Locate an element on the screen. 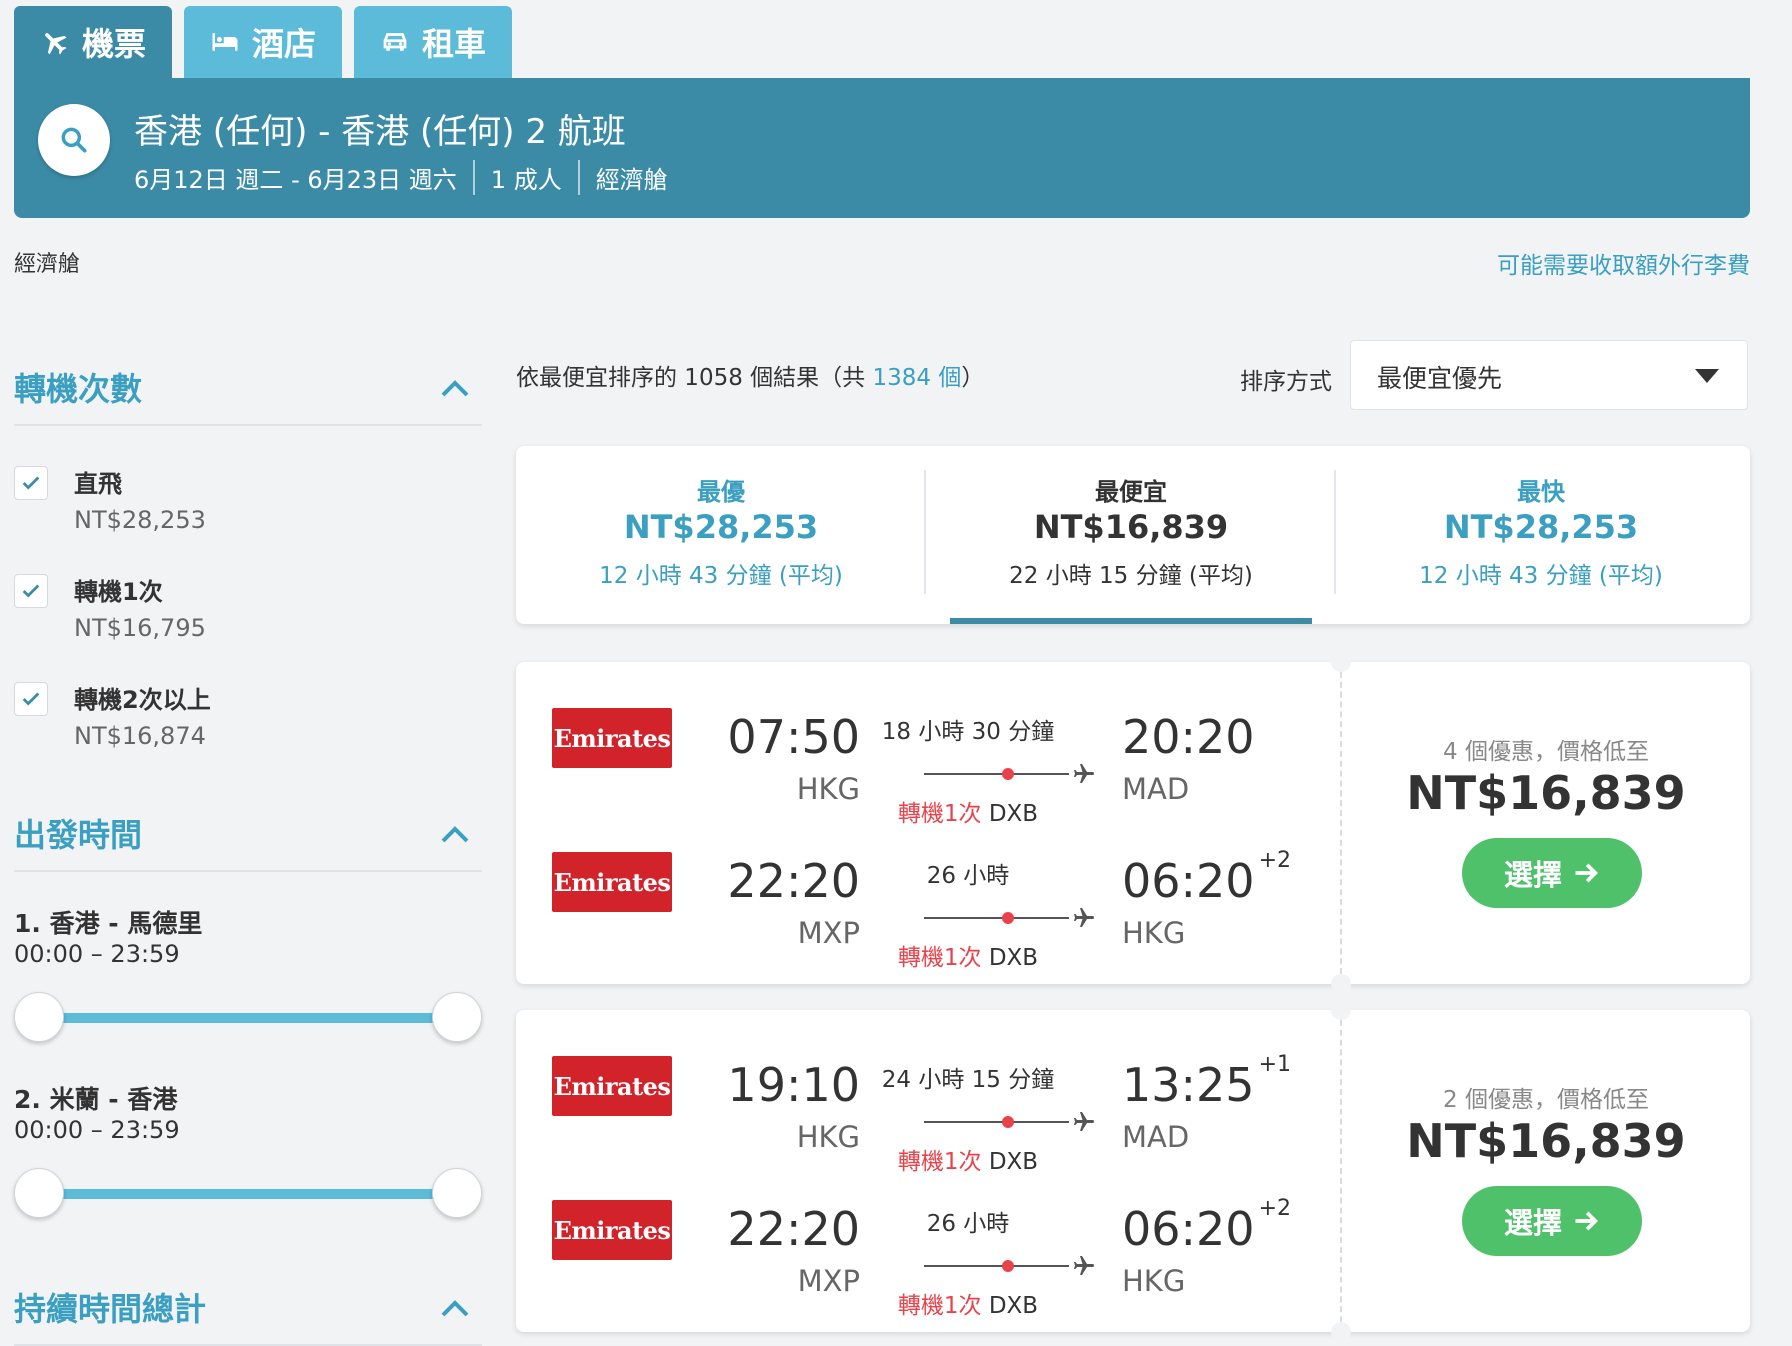 This screenshot has width=1792, height=1346. filter-option-price: NT$28,253 is located at coordinates (140, 520).